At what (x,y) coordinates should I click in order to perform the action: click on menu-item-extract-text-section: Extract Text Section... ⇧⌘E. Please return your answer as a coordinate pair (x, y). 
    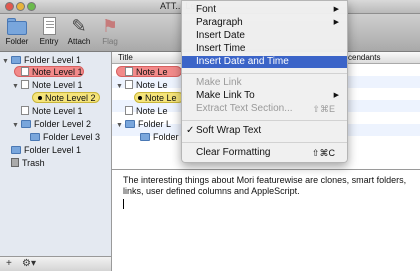
    Looking at the image, I should click on (264, 109).